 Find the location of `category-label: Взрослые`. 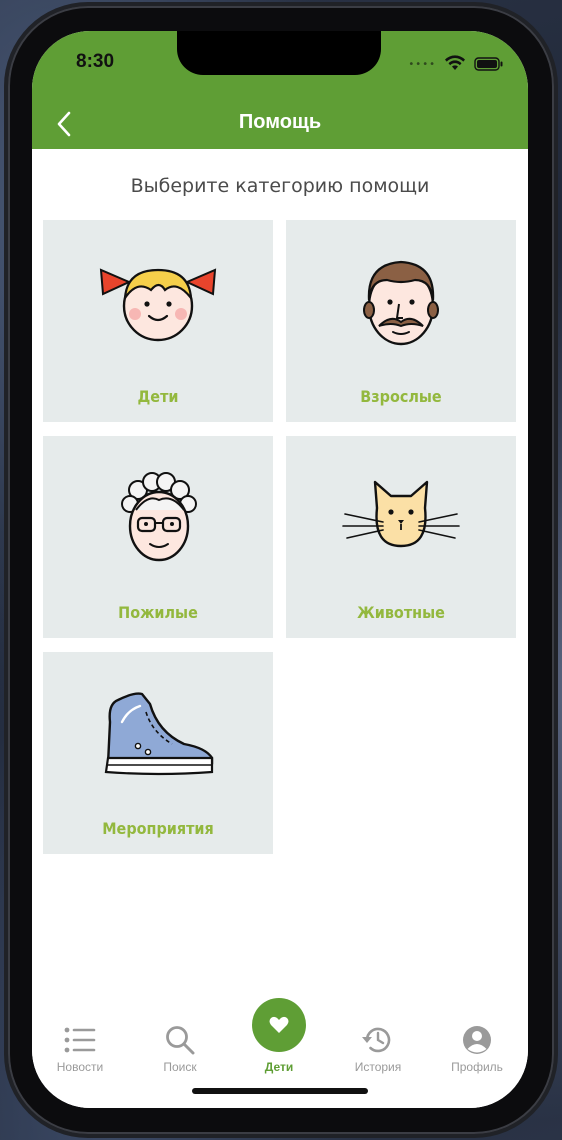

category-label: Взрослые is located at coordinates (401, 396).